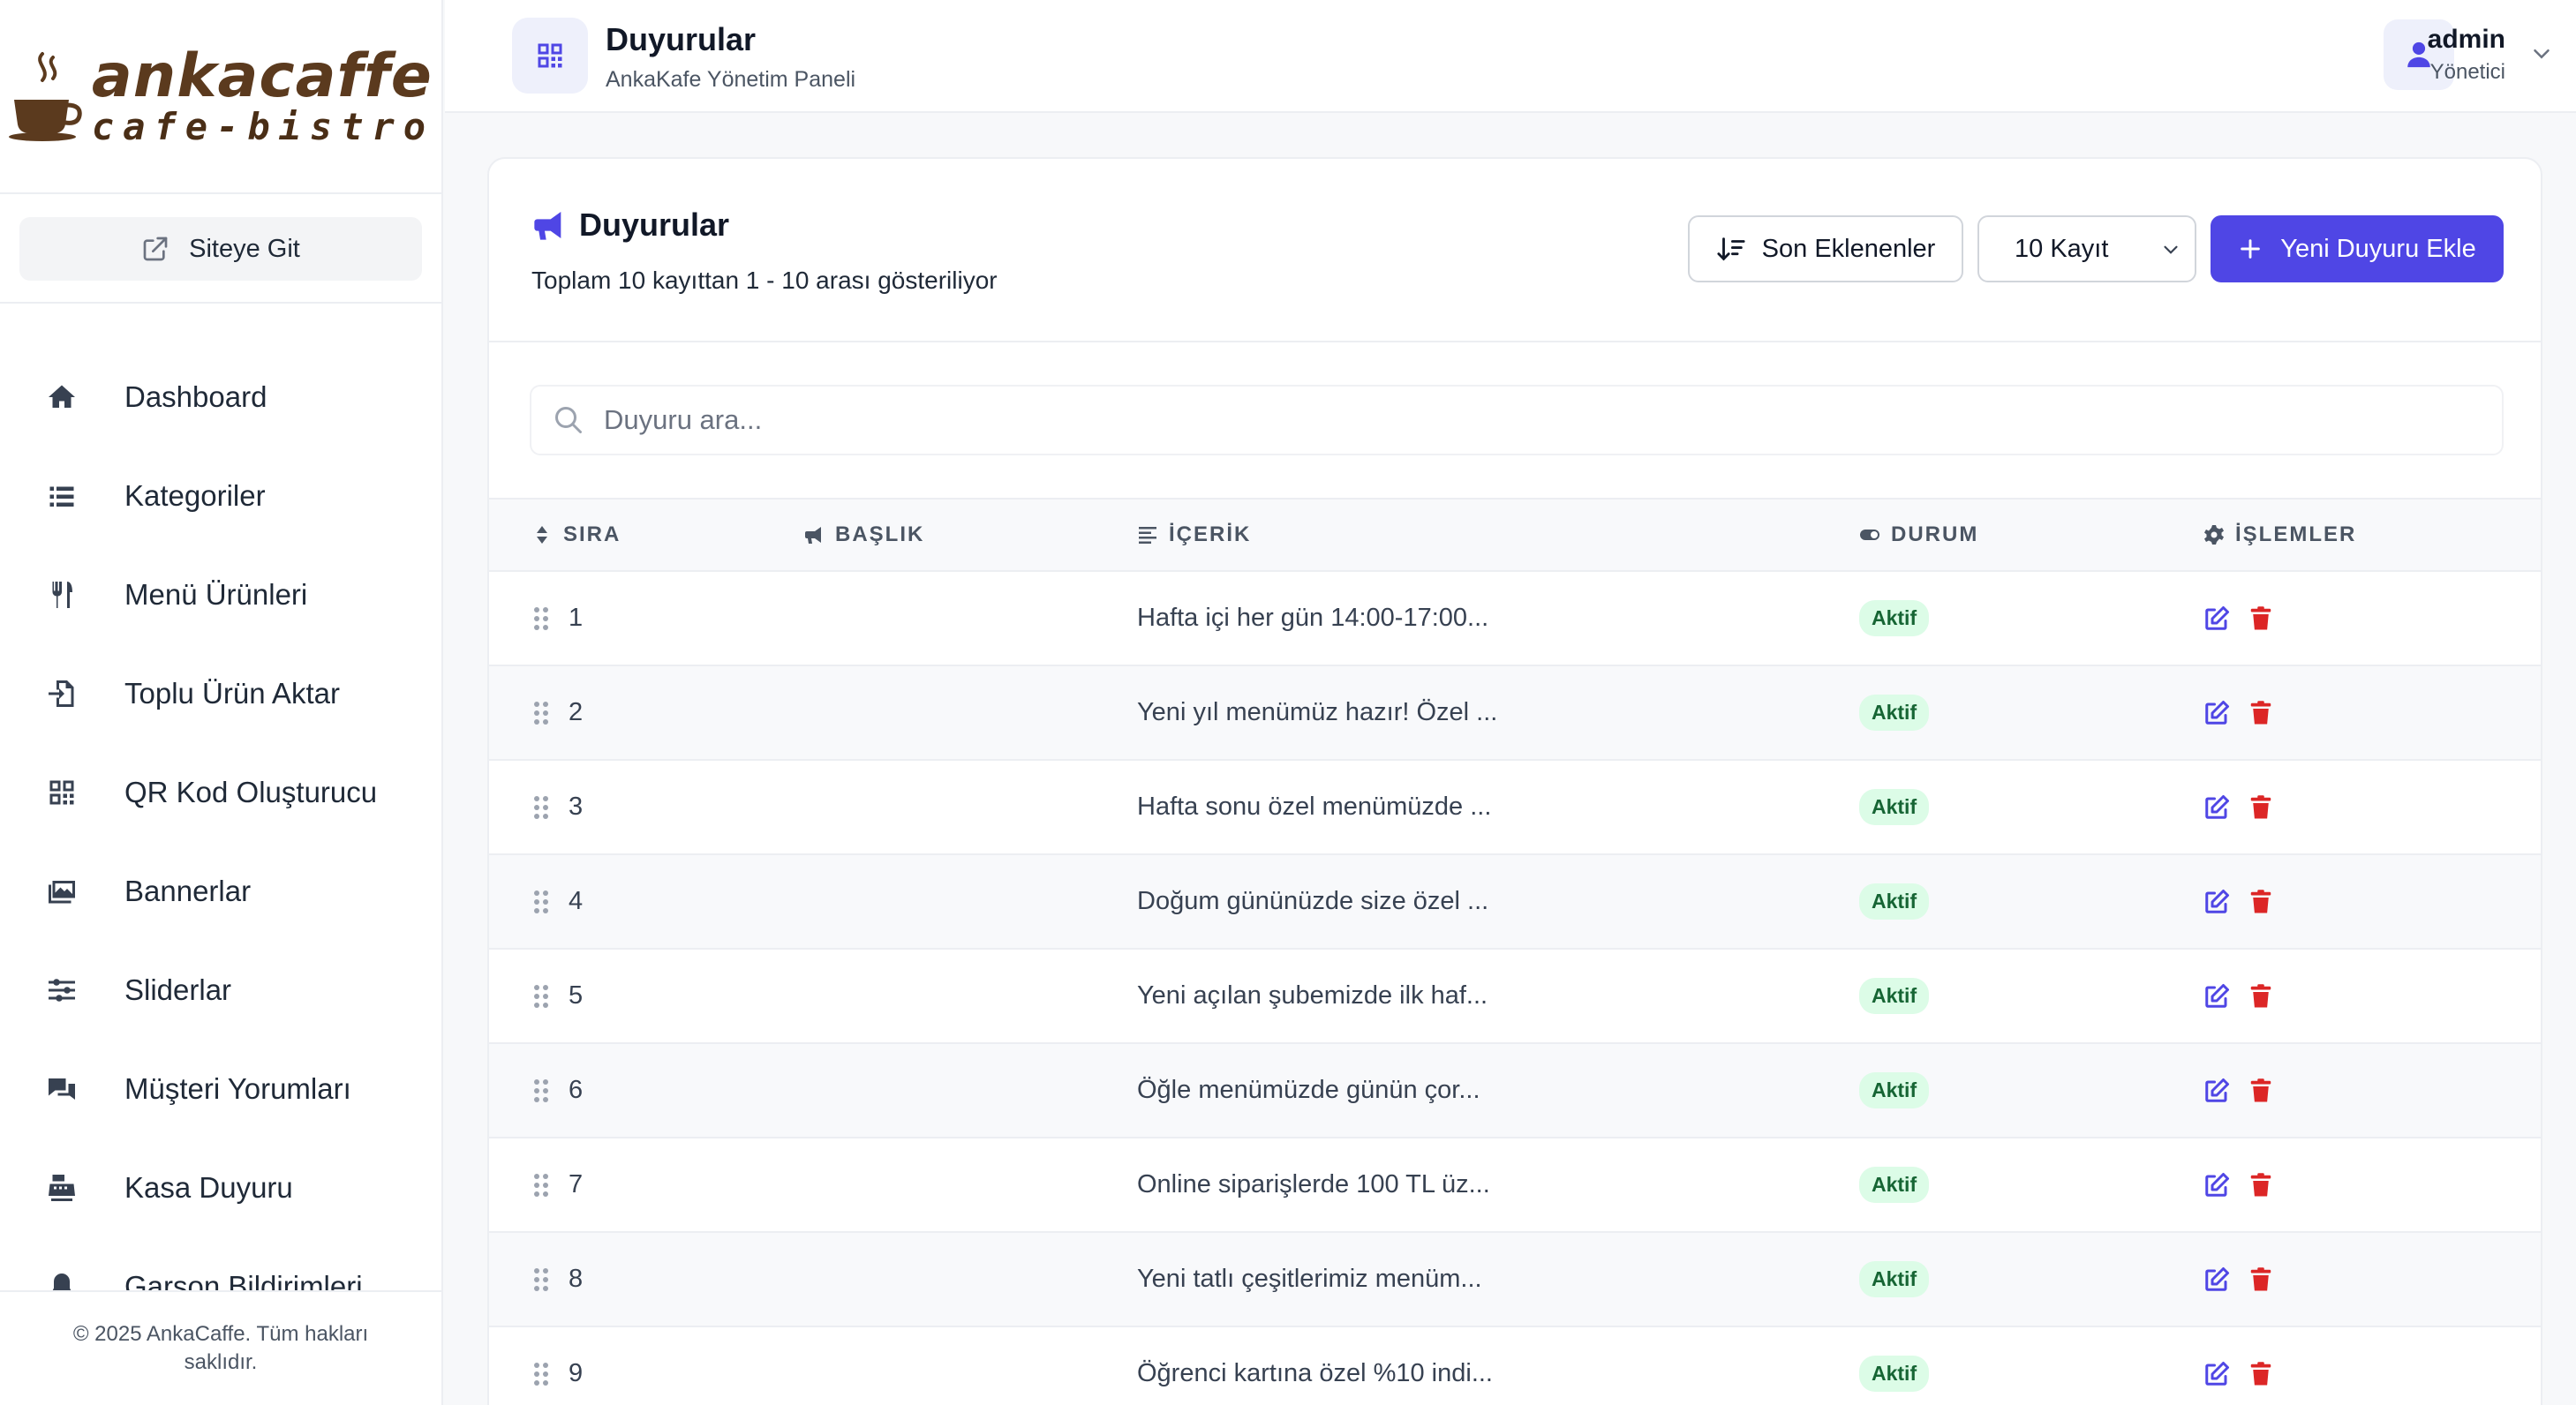  Describe the element at coordinates (2358, 248) in the screenshot. I see `add-announcement-button: Yeni Duyuru Ekle` at that location.